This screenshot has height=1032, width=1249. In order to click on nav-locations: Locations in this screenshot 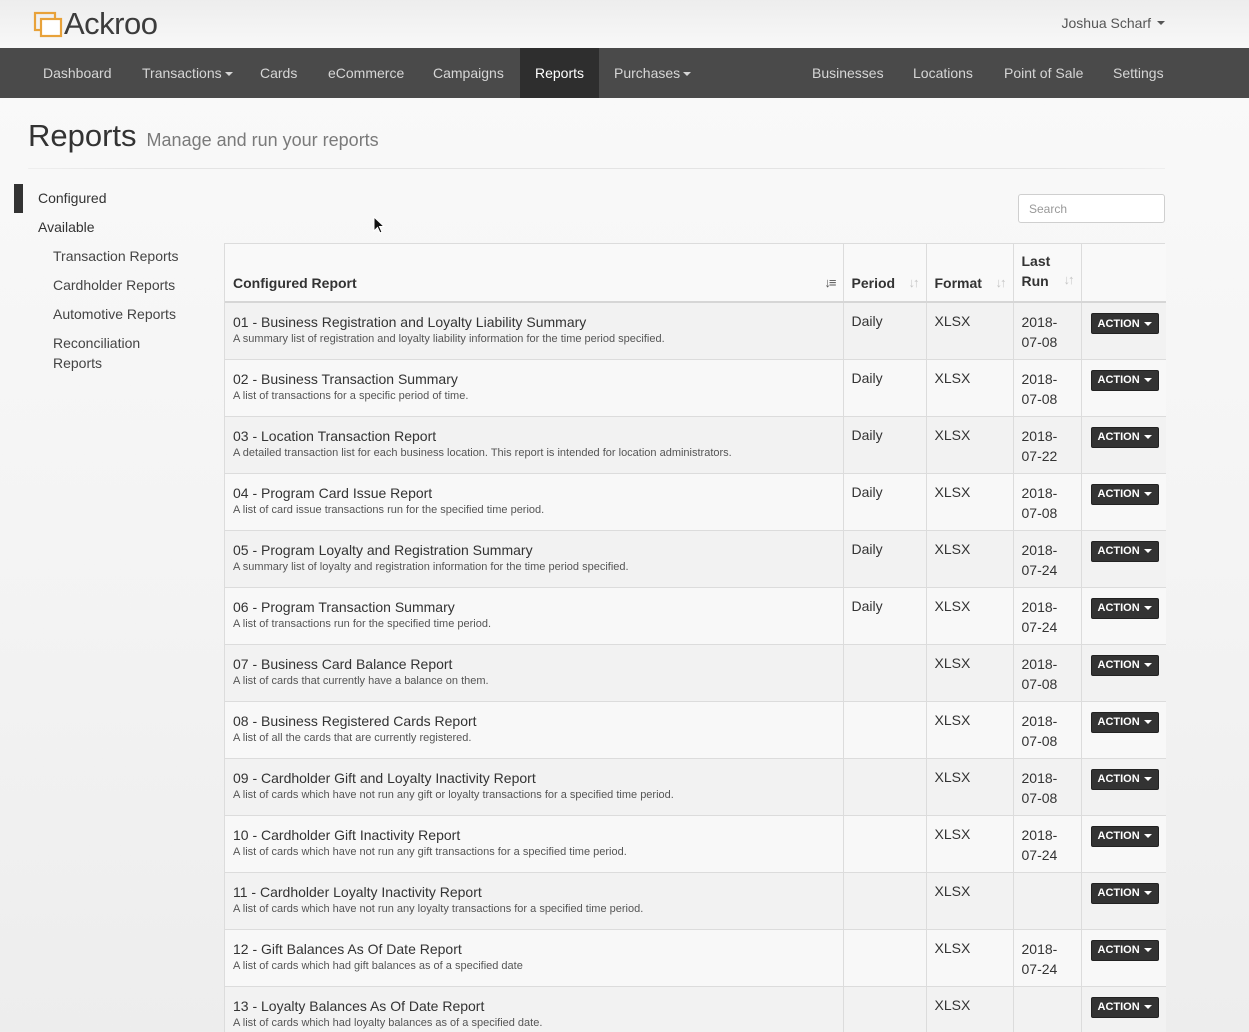, I will do `click(943, 73)`.